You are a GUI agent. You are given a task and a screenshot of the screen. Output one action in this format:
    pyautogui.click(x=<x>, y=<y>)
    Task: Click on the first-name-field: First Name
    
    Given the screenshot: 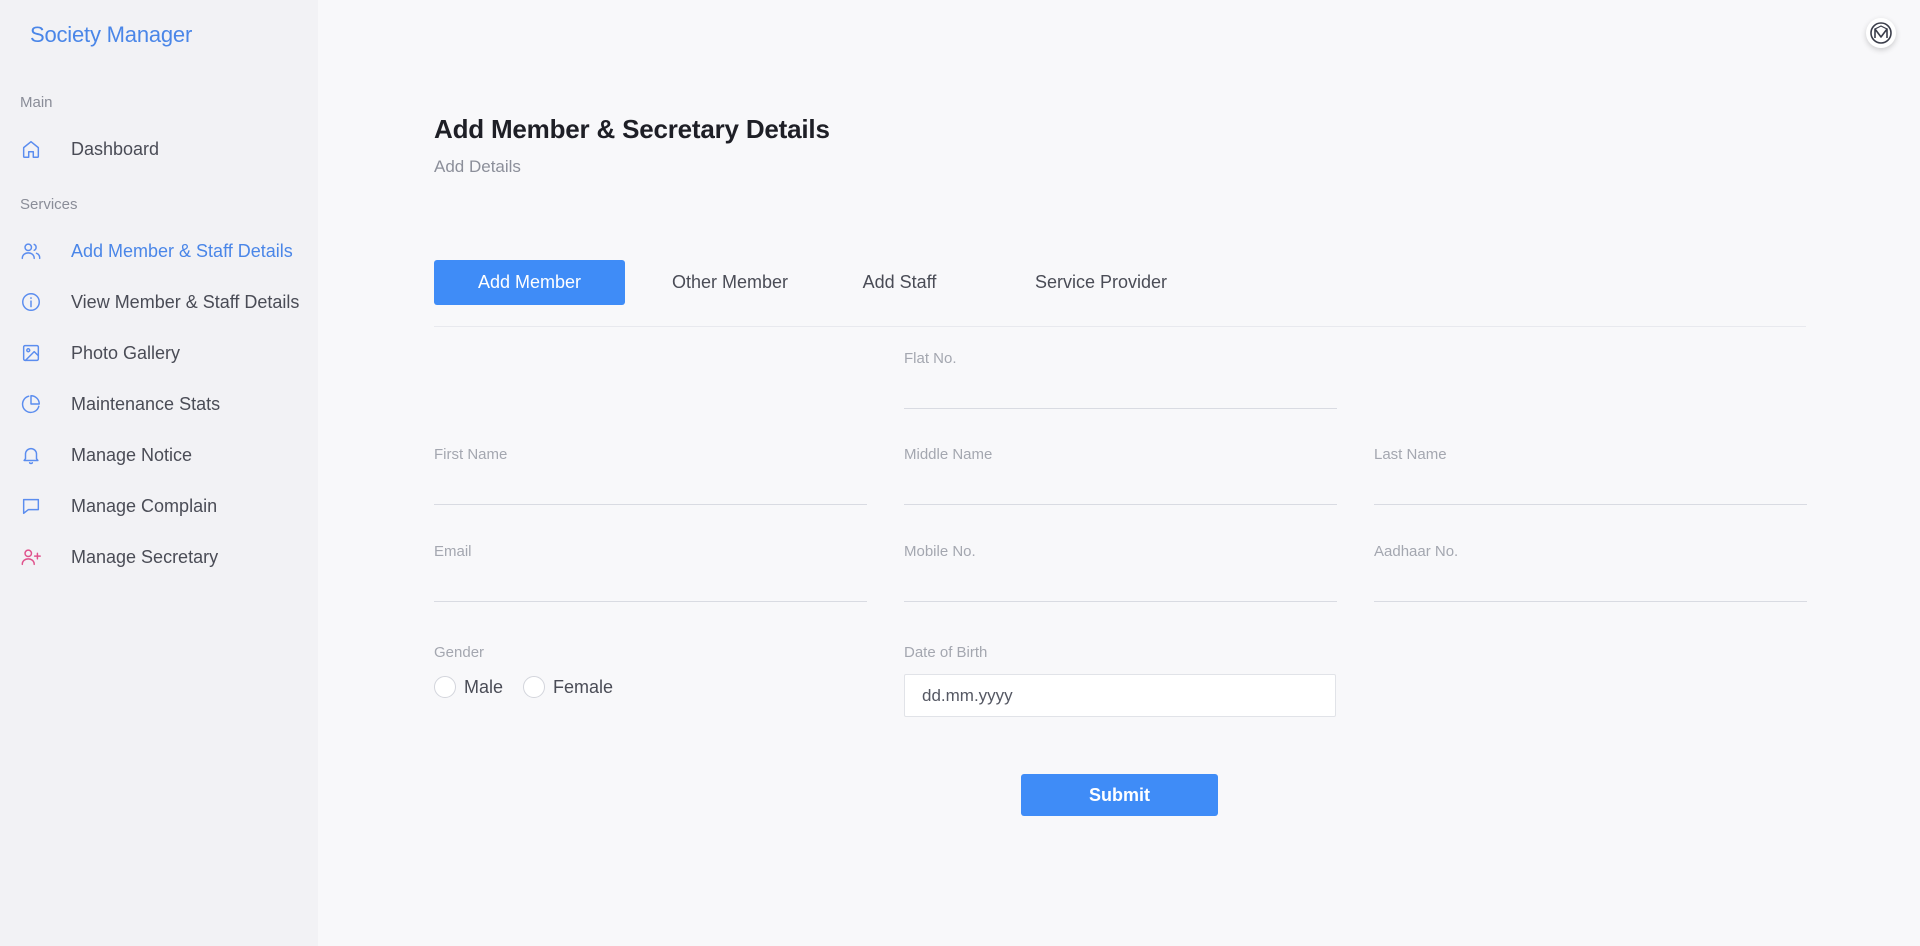 What is the action you would take?
    pyautogui.click(x=650, y=475)
    